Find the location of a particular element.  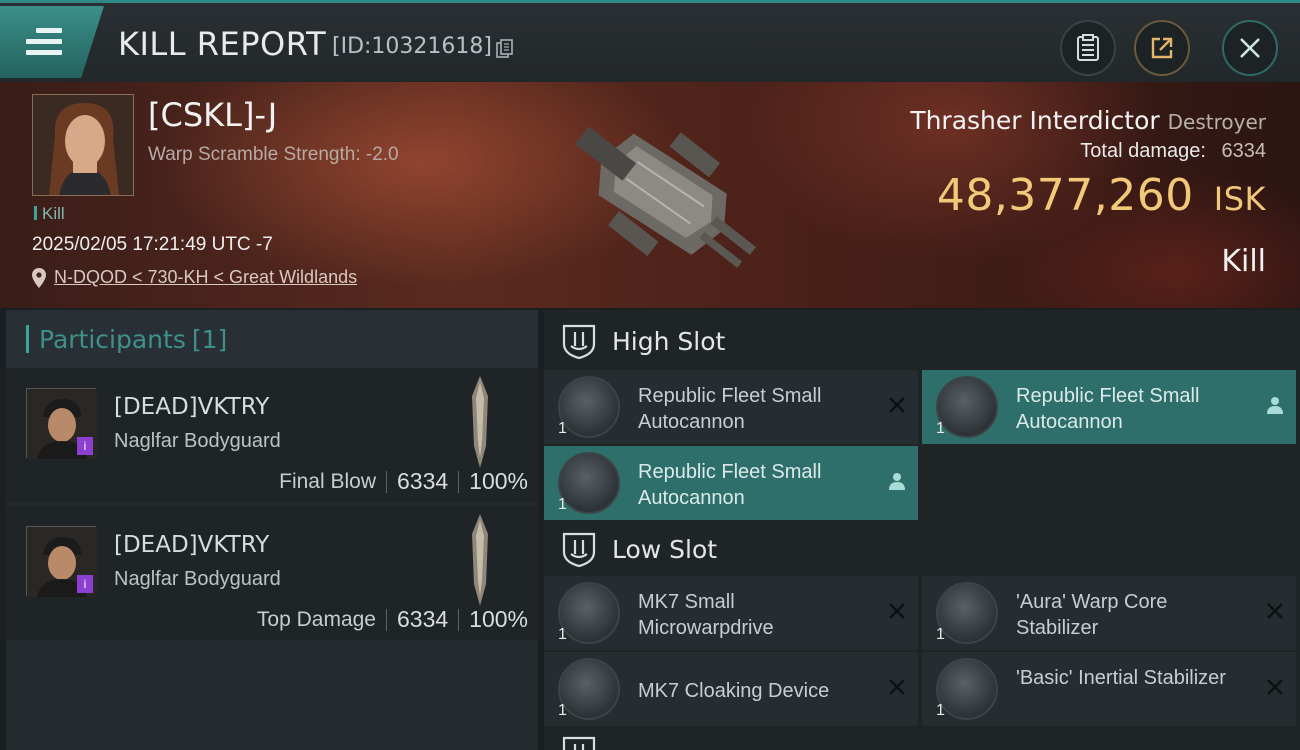

mid-slot-header-partial is located at coordinates (579, 742).